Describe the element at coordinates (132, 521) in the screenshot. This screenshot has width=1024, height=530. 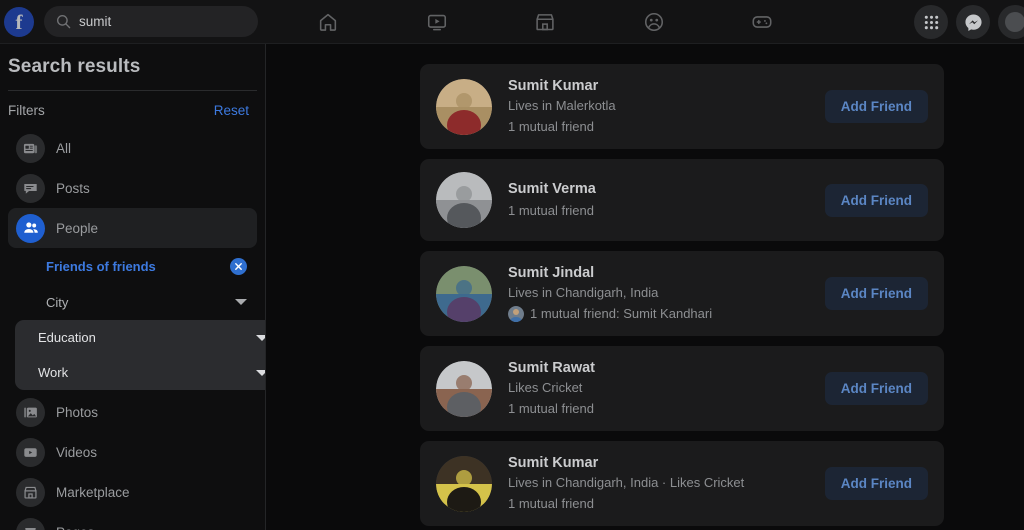
I see `sidebar-item-pages: Pages` at that location.